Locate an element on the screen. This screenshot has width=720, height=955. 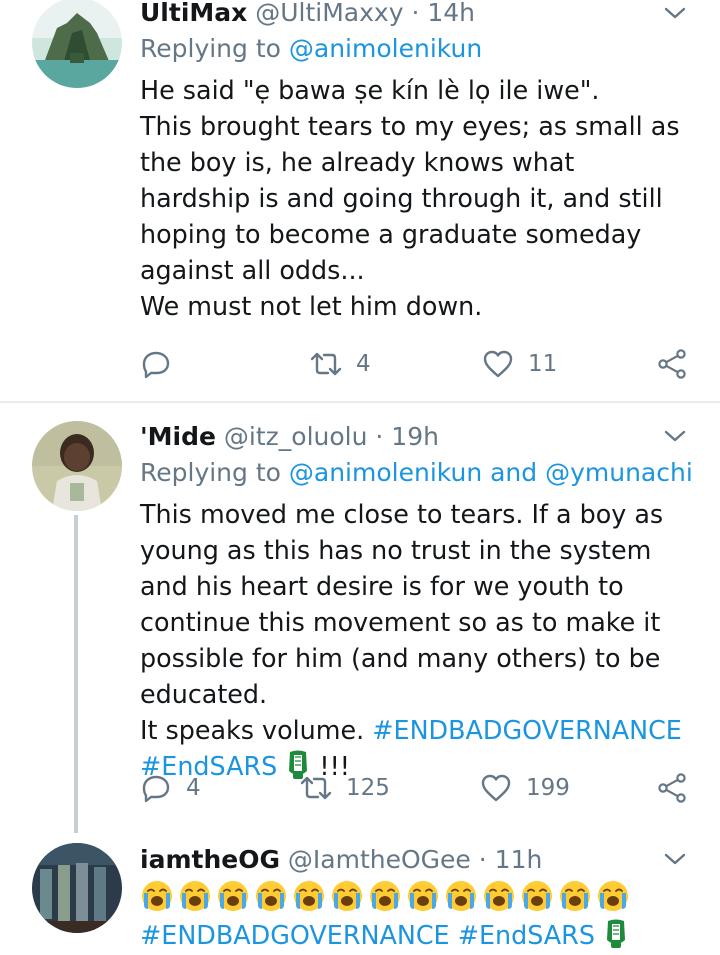
display-name: 'Mide is located at coordinates (178, 436).